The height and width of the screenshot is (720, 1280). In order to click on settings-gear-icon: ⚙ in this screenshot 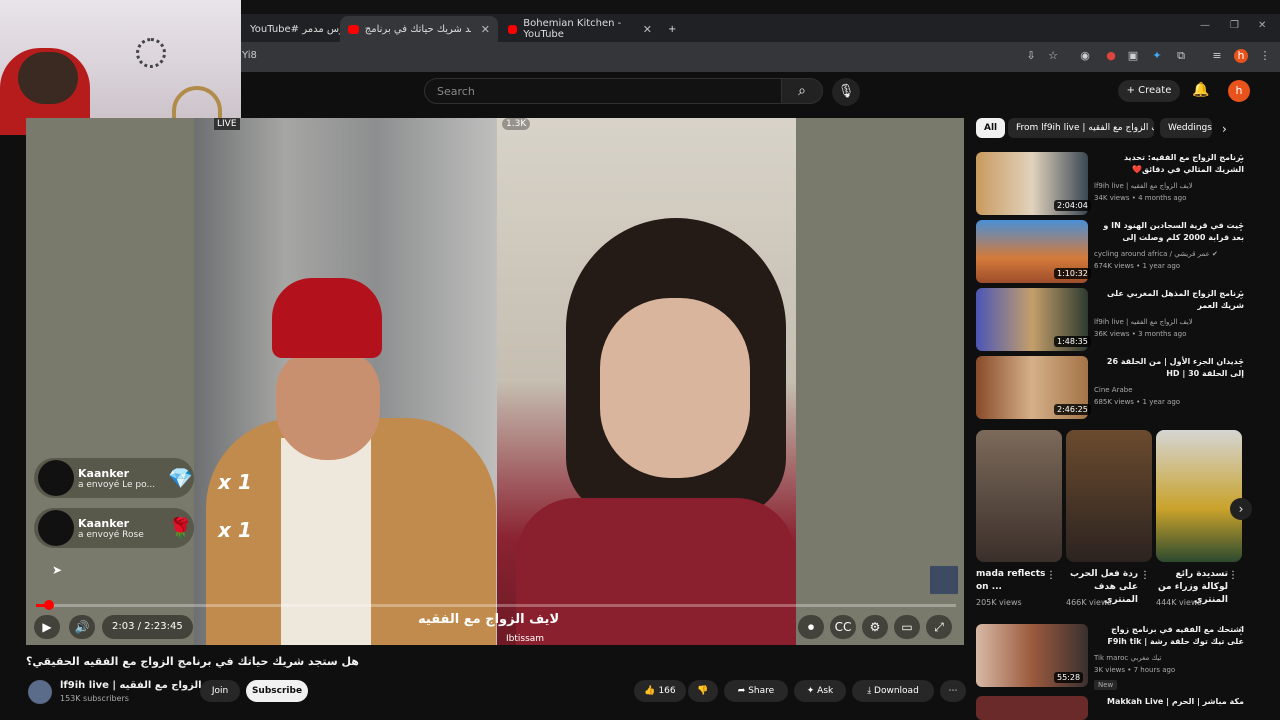, I will do `click(875, 627)`.